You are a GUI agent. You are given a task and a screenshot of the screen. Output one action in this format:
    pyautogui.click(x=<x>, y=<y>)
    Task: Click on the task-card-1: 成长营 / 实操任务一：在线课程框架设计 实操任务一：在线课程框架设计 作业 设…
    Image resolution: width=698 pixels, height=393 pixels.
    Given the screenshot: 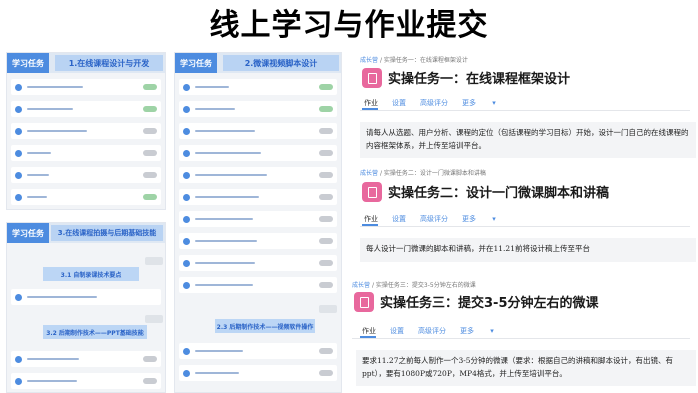 What is the action you would take?
    pyautogui.click(x=523, y=106)
    